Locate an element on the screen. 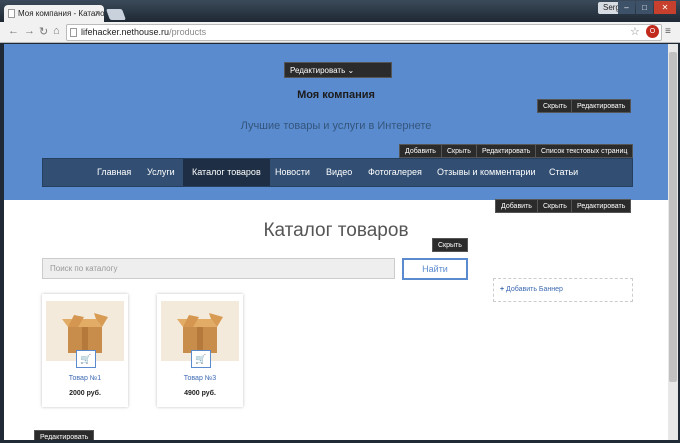 This screenshot has height=443, width=680. extension-icon: O is located at coordinates (652, 31).